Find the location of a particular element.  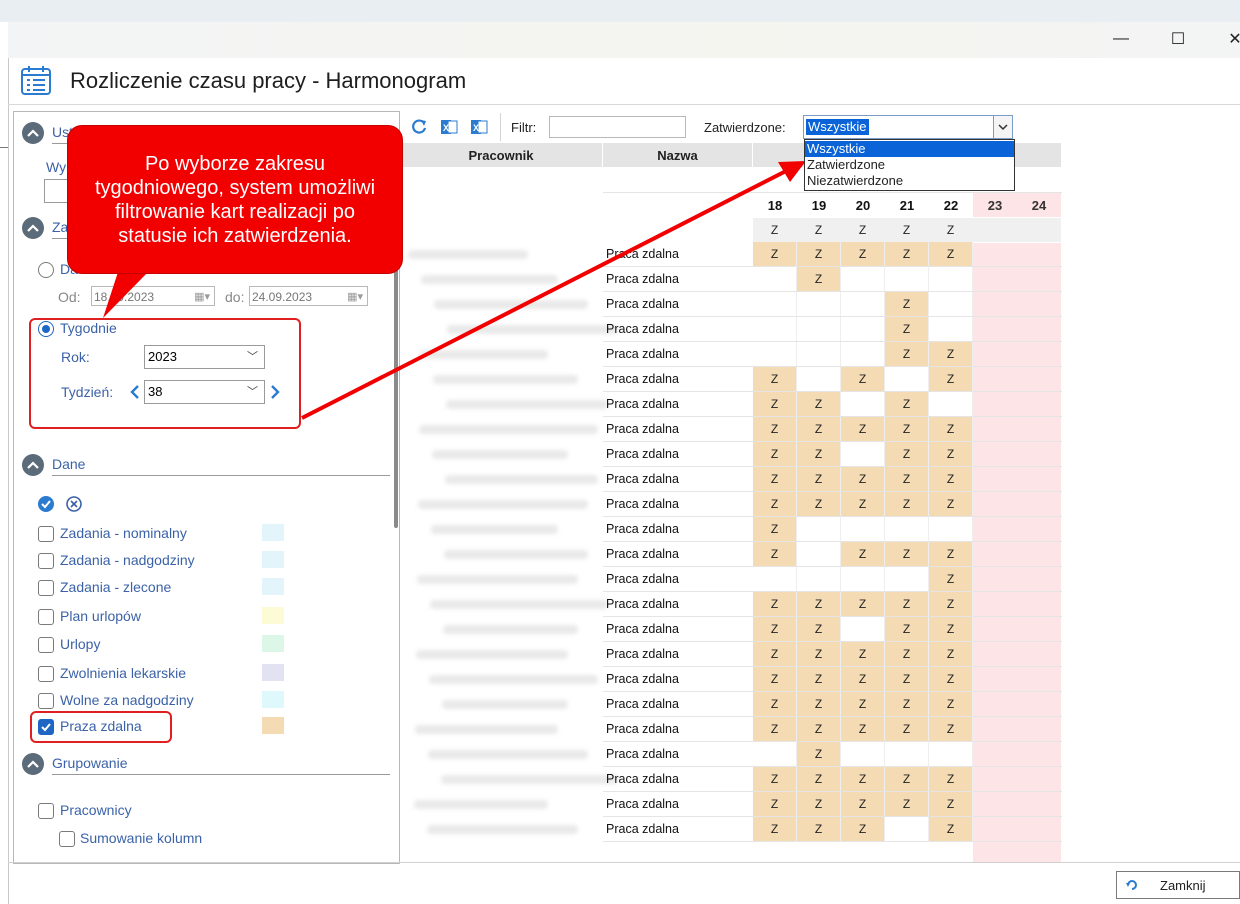

filter-input is located at coordinates (617, 127).